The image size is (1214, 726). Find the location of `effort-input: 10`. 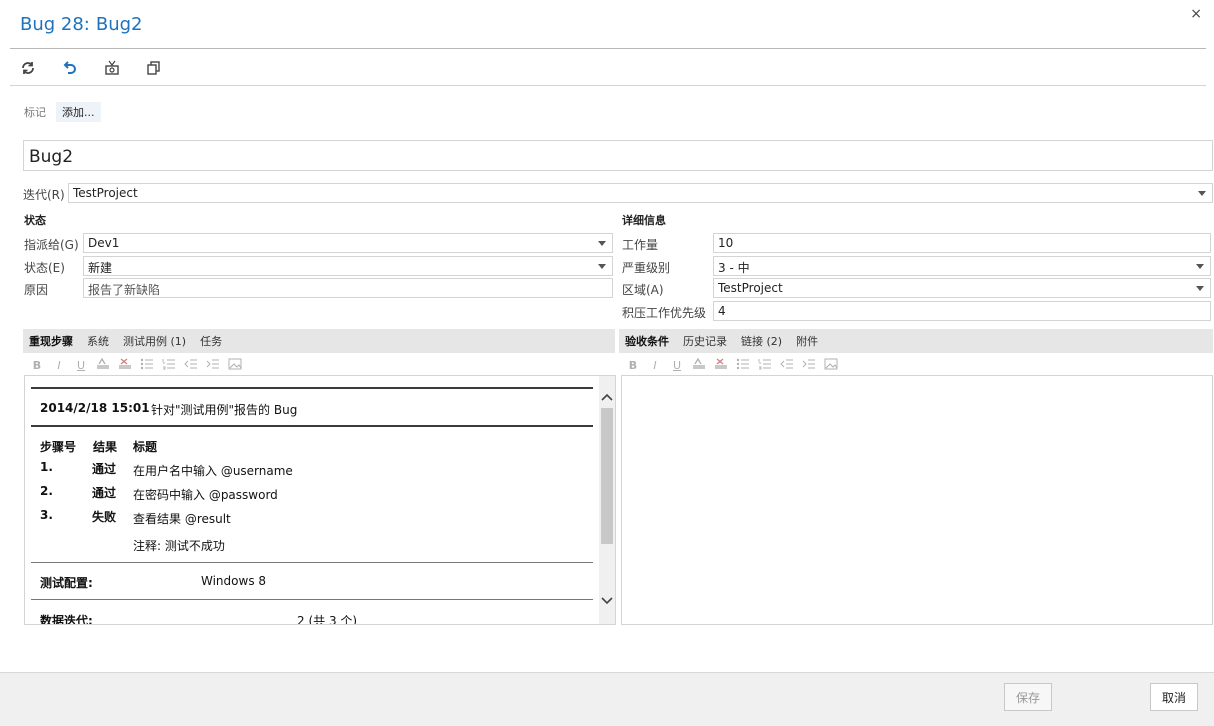

effort-input: 10 is located at coordinates (962, 243).